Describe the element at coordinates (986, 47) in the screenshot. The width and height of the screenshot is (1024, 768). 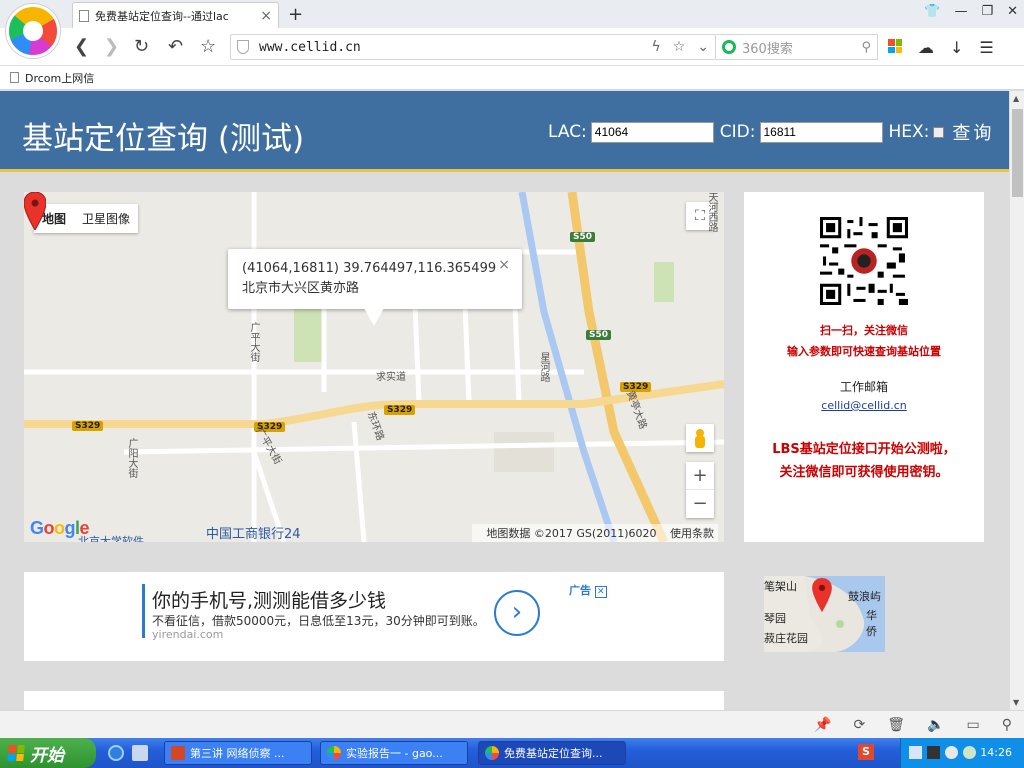
I see `menu-icon: ☰` at that location.